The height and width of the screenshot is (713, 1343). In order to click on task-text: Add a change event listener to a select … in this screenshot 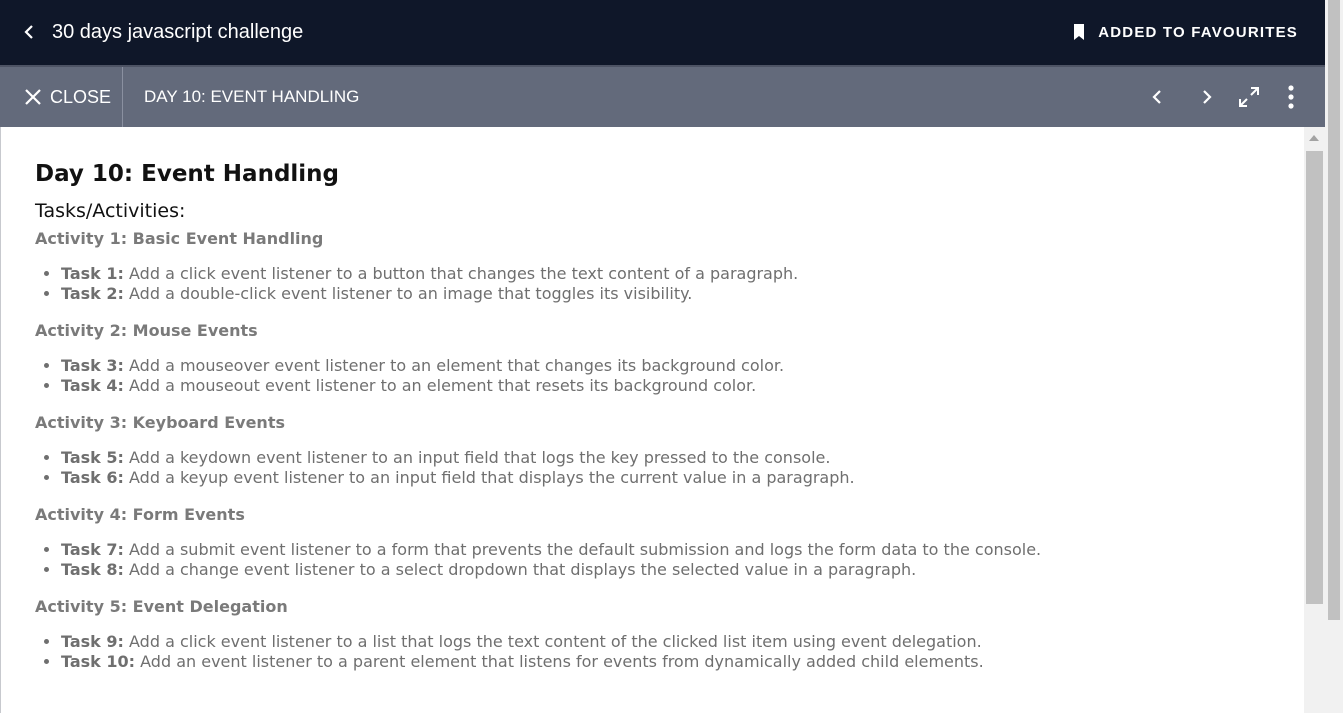, I will do `click(520, 569)`.